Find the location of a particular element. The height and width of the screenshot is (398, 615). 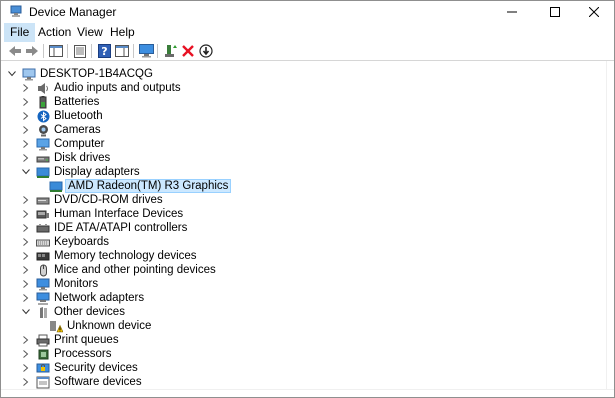

minimize-button is located at coordinates (512, 12).